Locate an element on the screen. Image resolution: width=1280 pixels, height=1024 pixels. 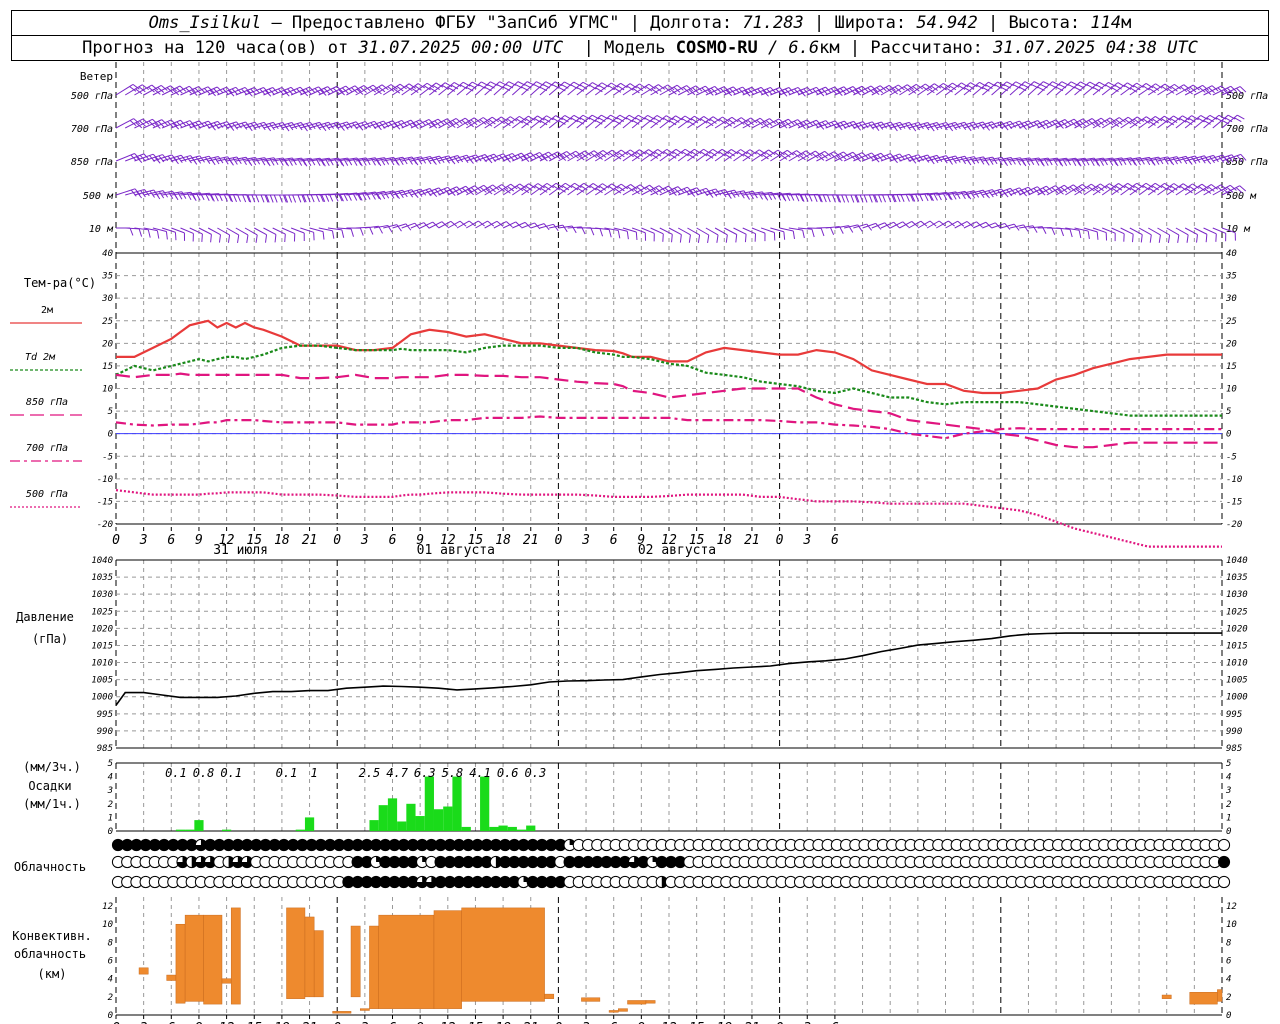
temp-ytick-left: 15 is located at coordinates (107, 367).